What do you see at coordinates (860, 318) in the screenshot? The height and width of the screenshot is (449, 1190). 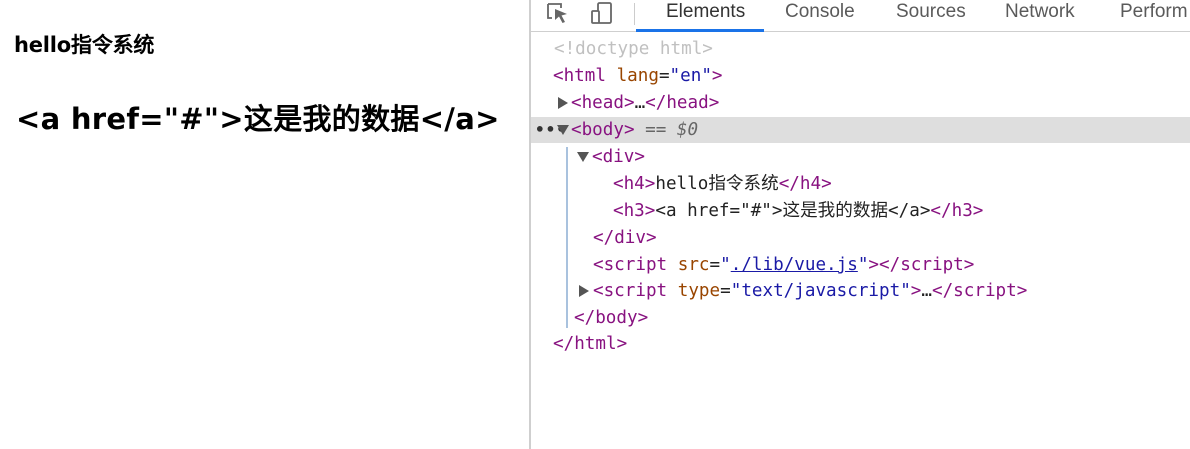 I see `tree-node-body-close: </body>` at bounding box center [860, 318].